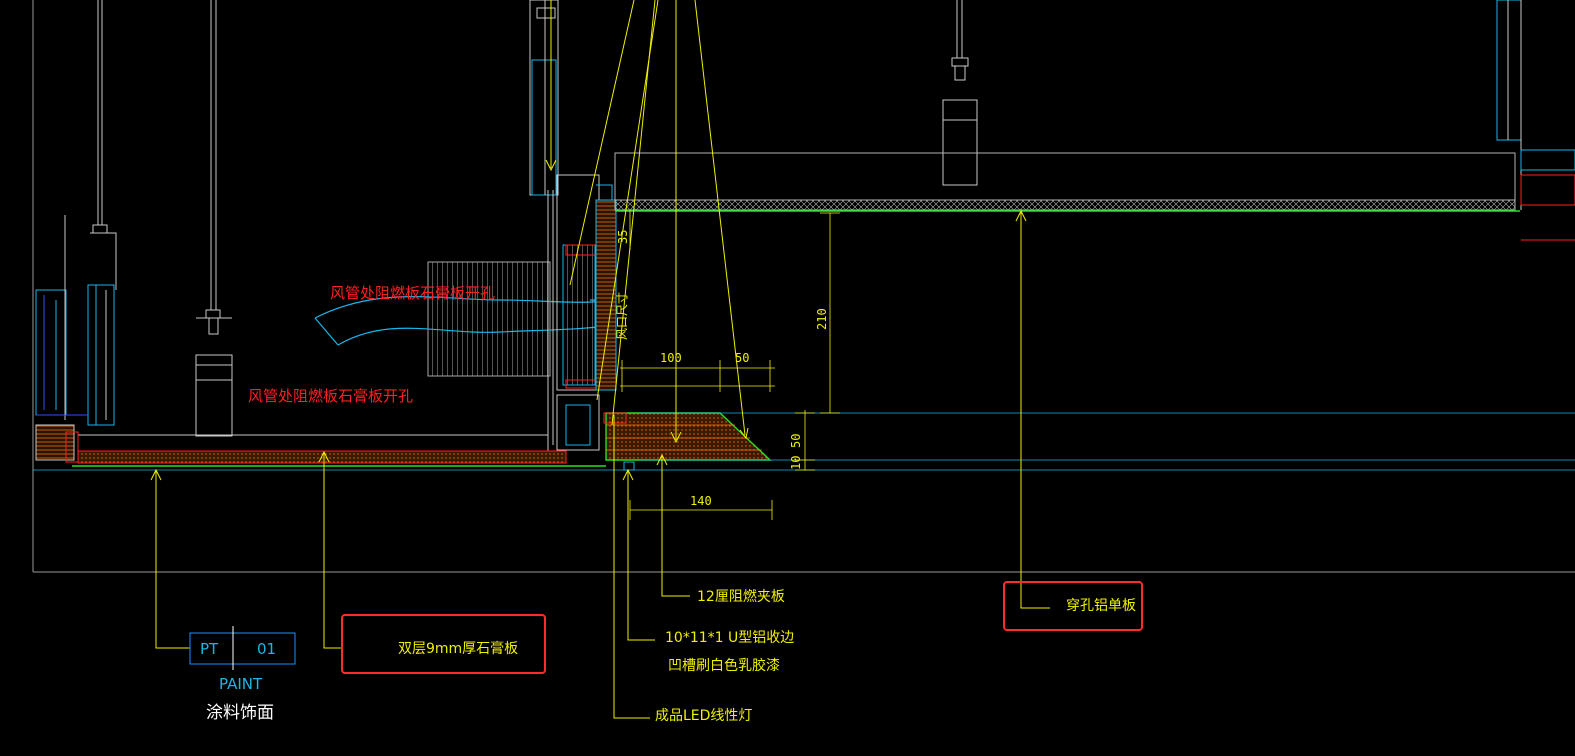 The width and height of the screenshot is (1575, 756). What do you see at coordinates (729, 638) in the screenshot?
I see `label-u-channel: 10*11*1 U型铝收边` at bounding box center [729, 638].